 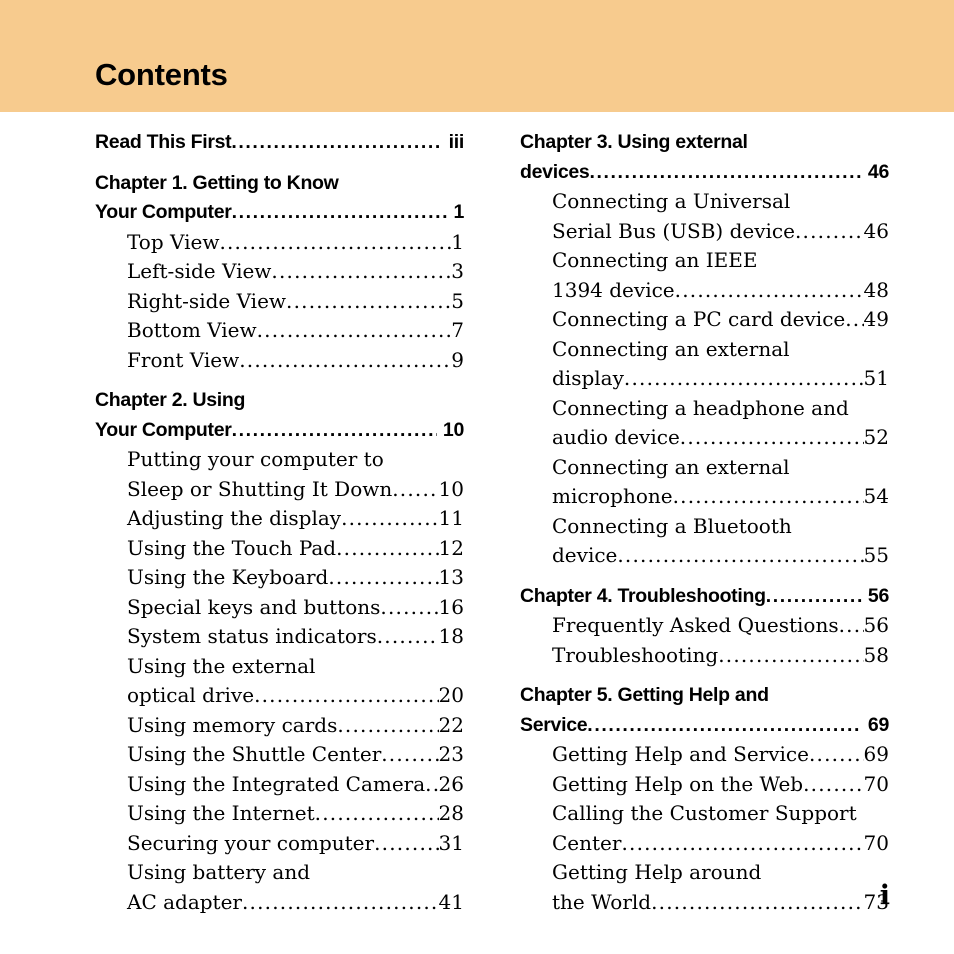 What do you see at coordinates (254, 754) in the screenshot?
I see `toc-entry-label: Using the Shuttle Center` at bounding box center [254, 754].